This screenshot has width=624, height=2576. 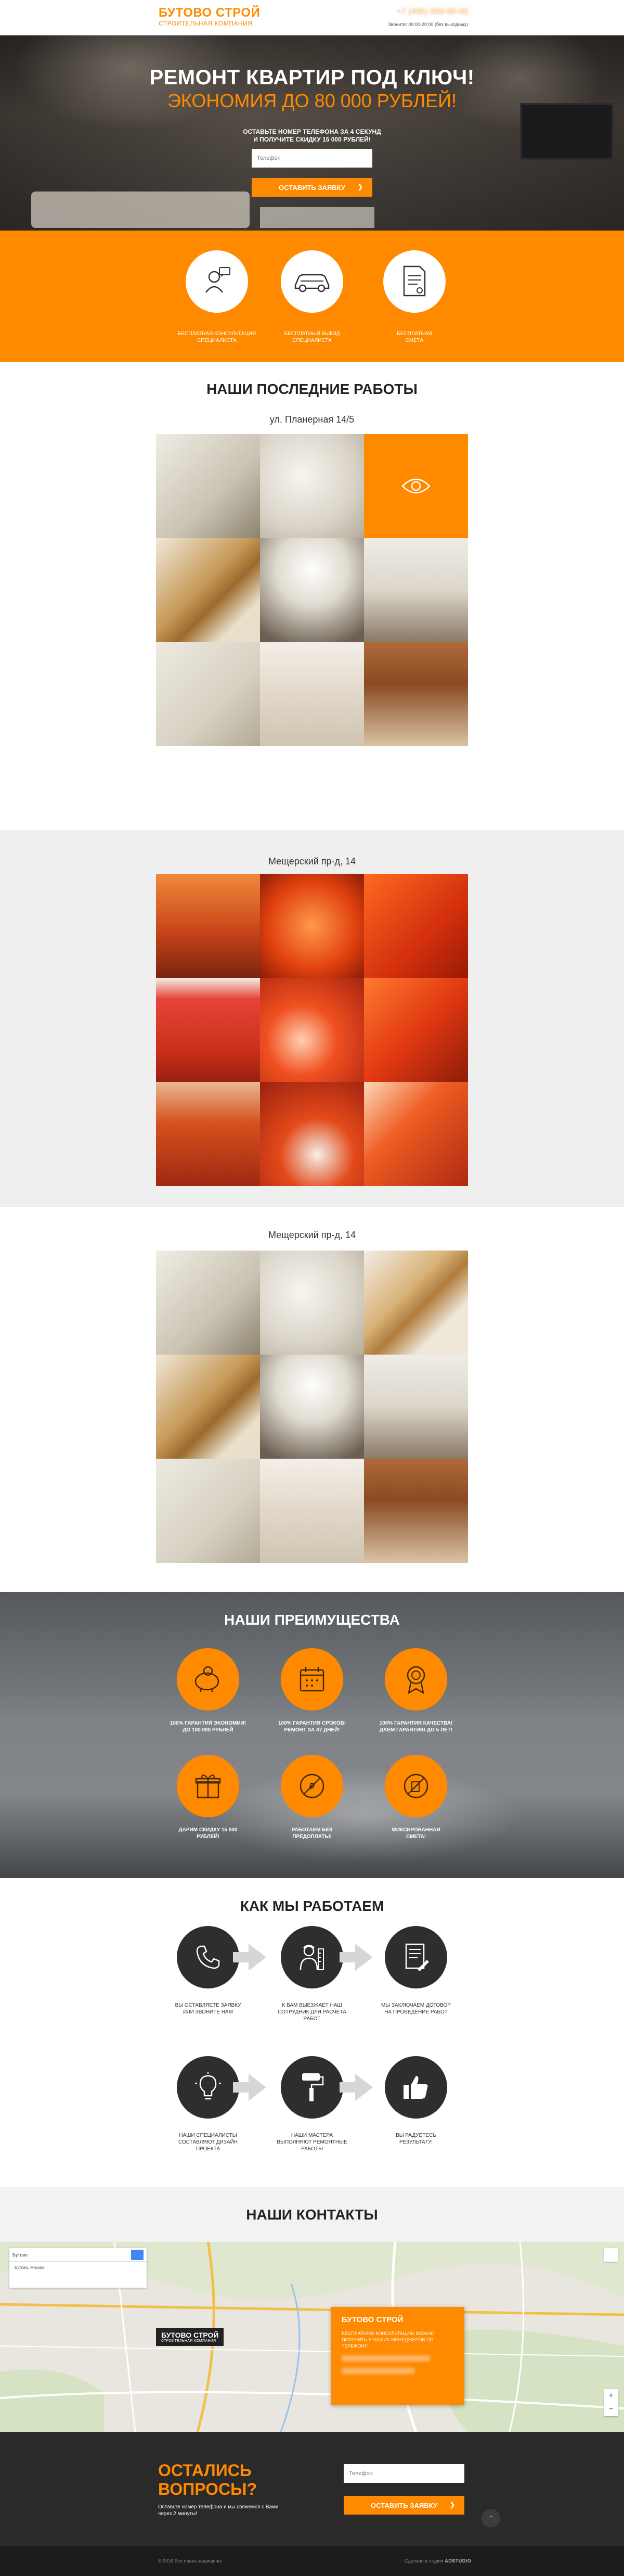 I want to click on header-phone: +7 (495) 000-00-00, so click(x=428, y=12).